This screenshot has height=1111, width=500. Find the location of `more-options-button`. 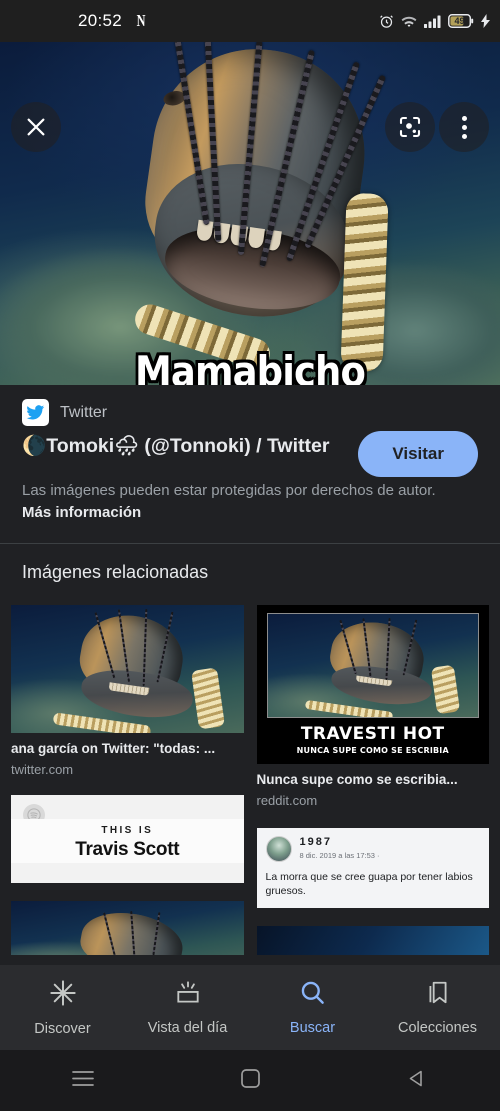

more-options-button is located at coordinates (464, 127).